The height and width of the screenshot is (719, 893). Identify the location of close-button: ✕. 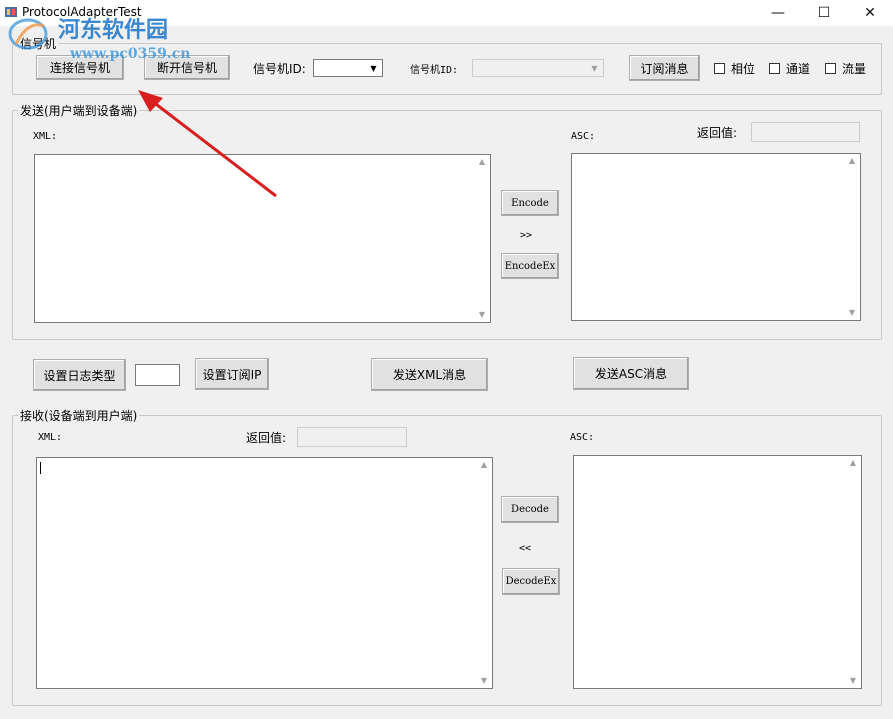
(870, 13).